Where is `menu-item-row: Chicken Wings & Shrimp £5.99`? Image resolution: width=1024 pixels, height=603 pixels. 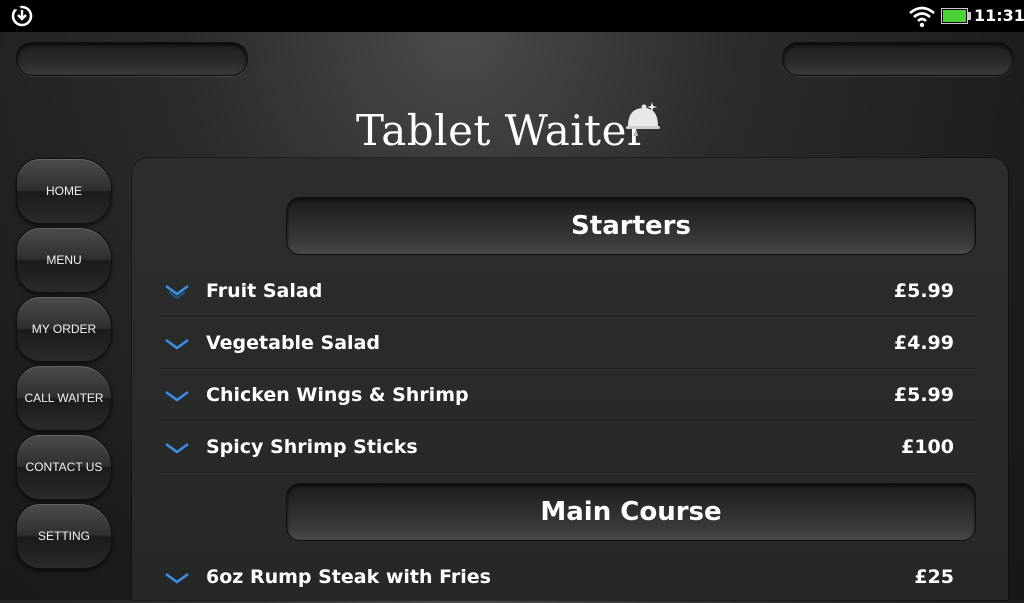 menu-item-row: Chicken Wings & Shrimp £5.99 is located at coordinates (568, 395).